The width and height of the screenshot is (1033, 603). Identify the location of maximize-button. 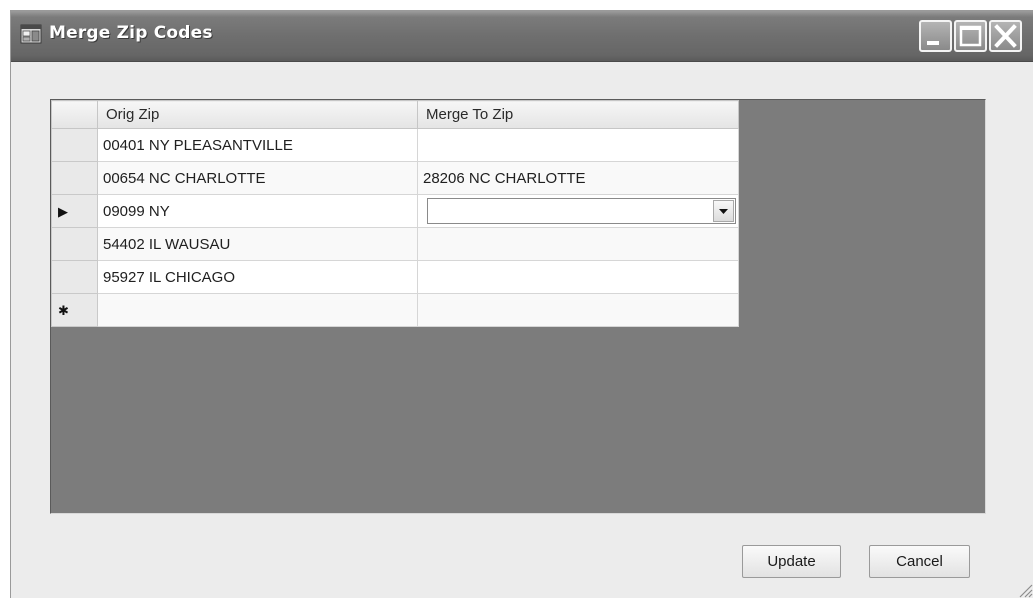
(970, 36).